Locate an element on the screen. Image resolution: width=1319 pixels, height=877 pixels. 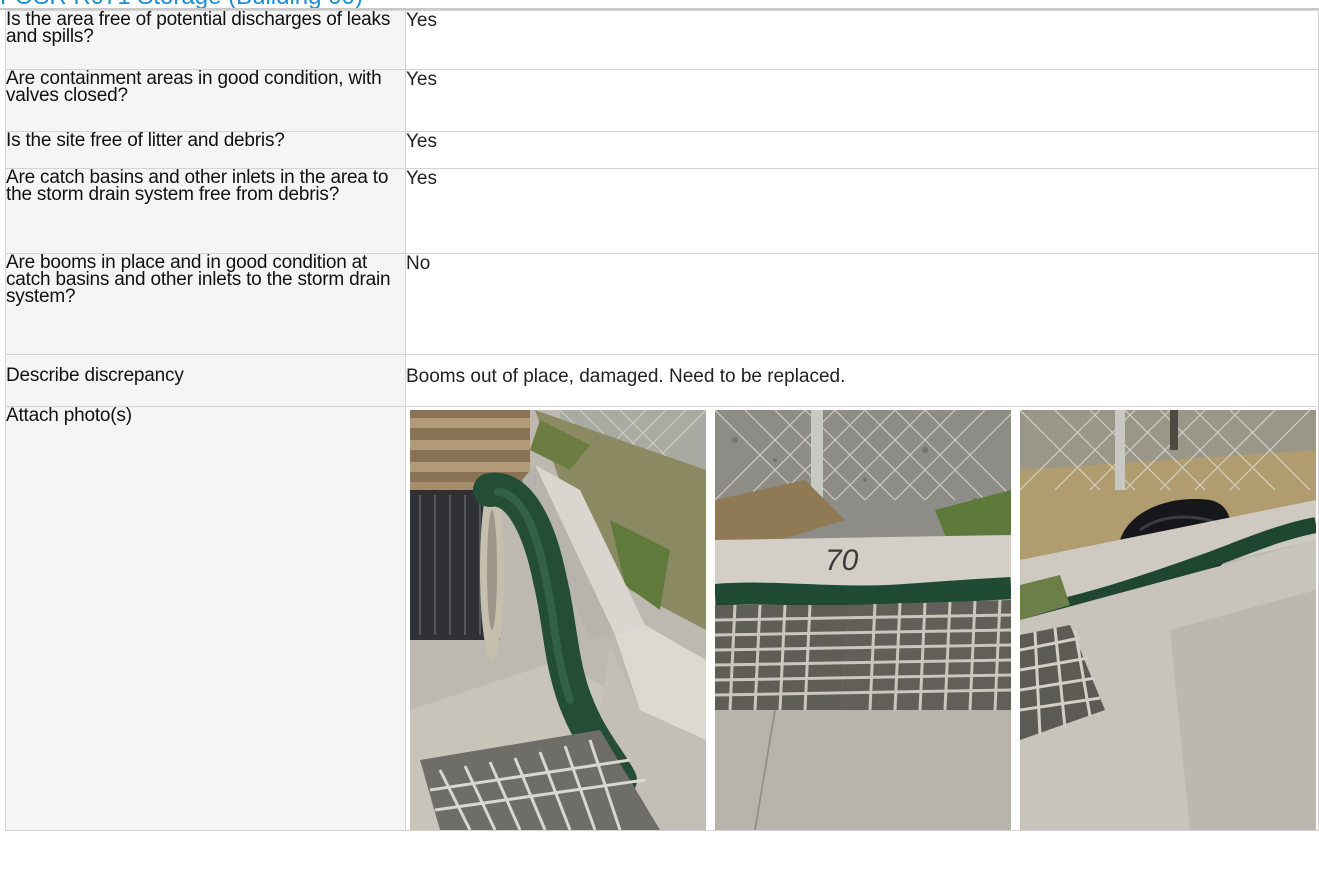
question-cell: Is the site free of litter and debris? is located at coordinates (205, 150).